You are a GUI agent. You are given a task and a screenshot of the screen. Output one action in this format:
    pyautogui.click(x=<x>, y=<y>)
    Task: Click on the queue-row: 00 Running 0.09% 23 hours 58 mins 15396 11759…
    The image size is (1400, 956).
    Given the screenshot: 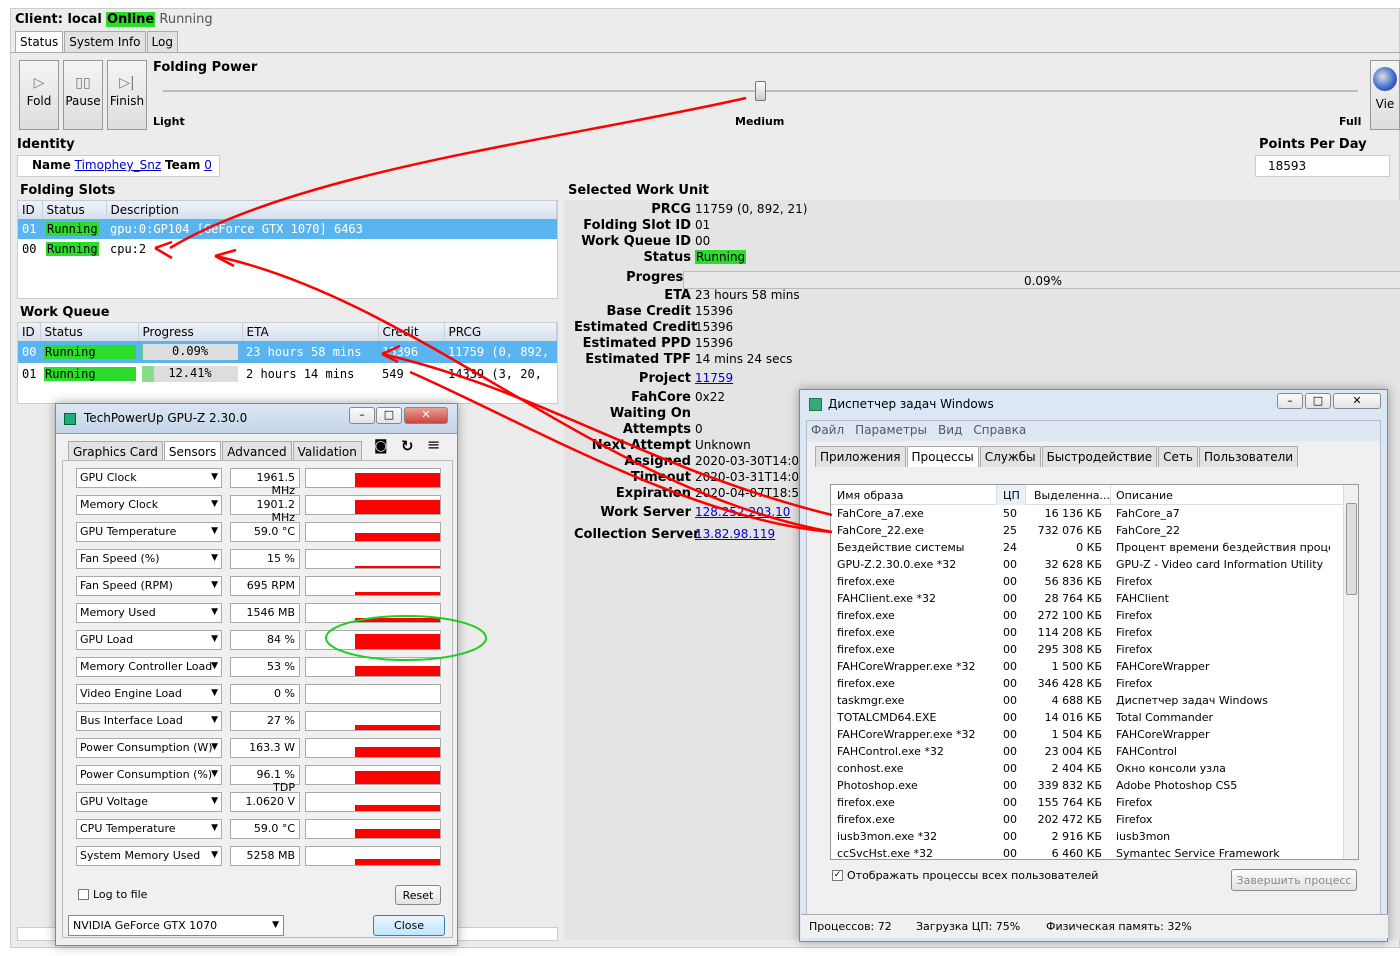 What is the action you would take?
    pyautogui.click(x=287, y=352)
    